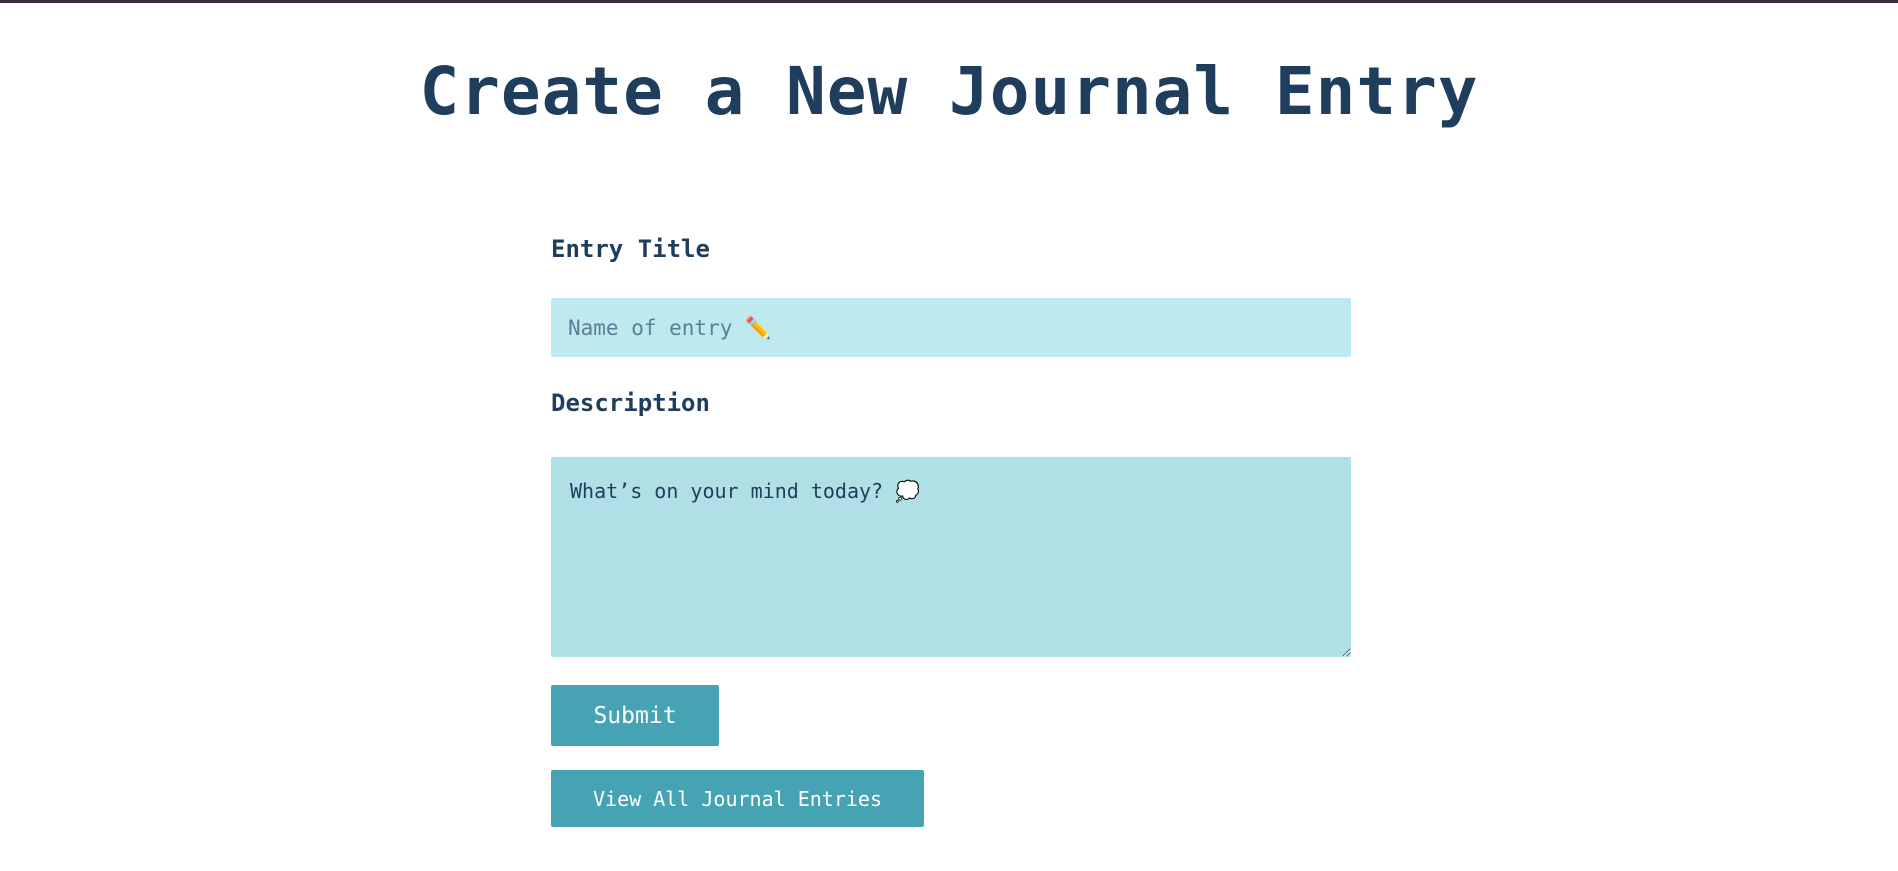 The image size is (1898, 871). I want to click on submit-button: Submit, so click(635, 715).